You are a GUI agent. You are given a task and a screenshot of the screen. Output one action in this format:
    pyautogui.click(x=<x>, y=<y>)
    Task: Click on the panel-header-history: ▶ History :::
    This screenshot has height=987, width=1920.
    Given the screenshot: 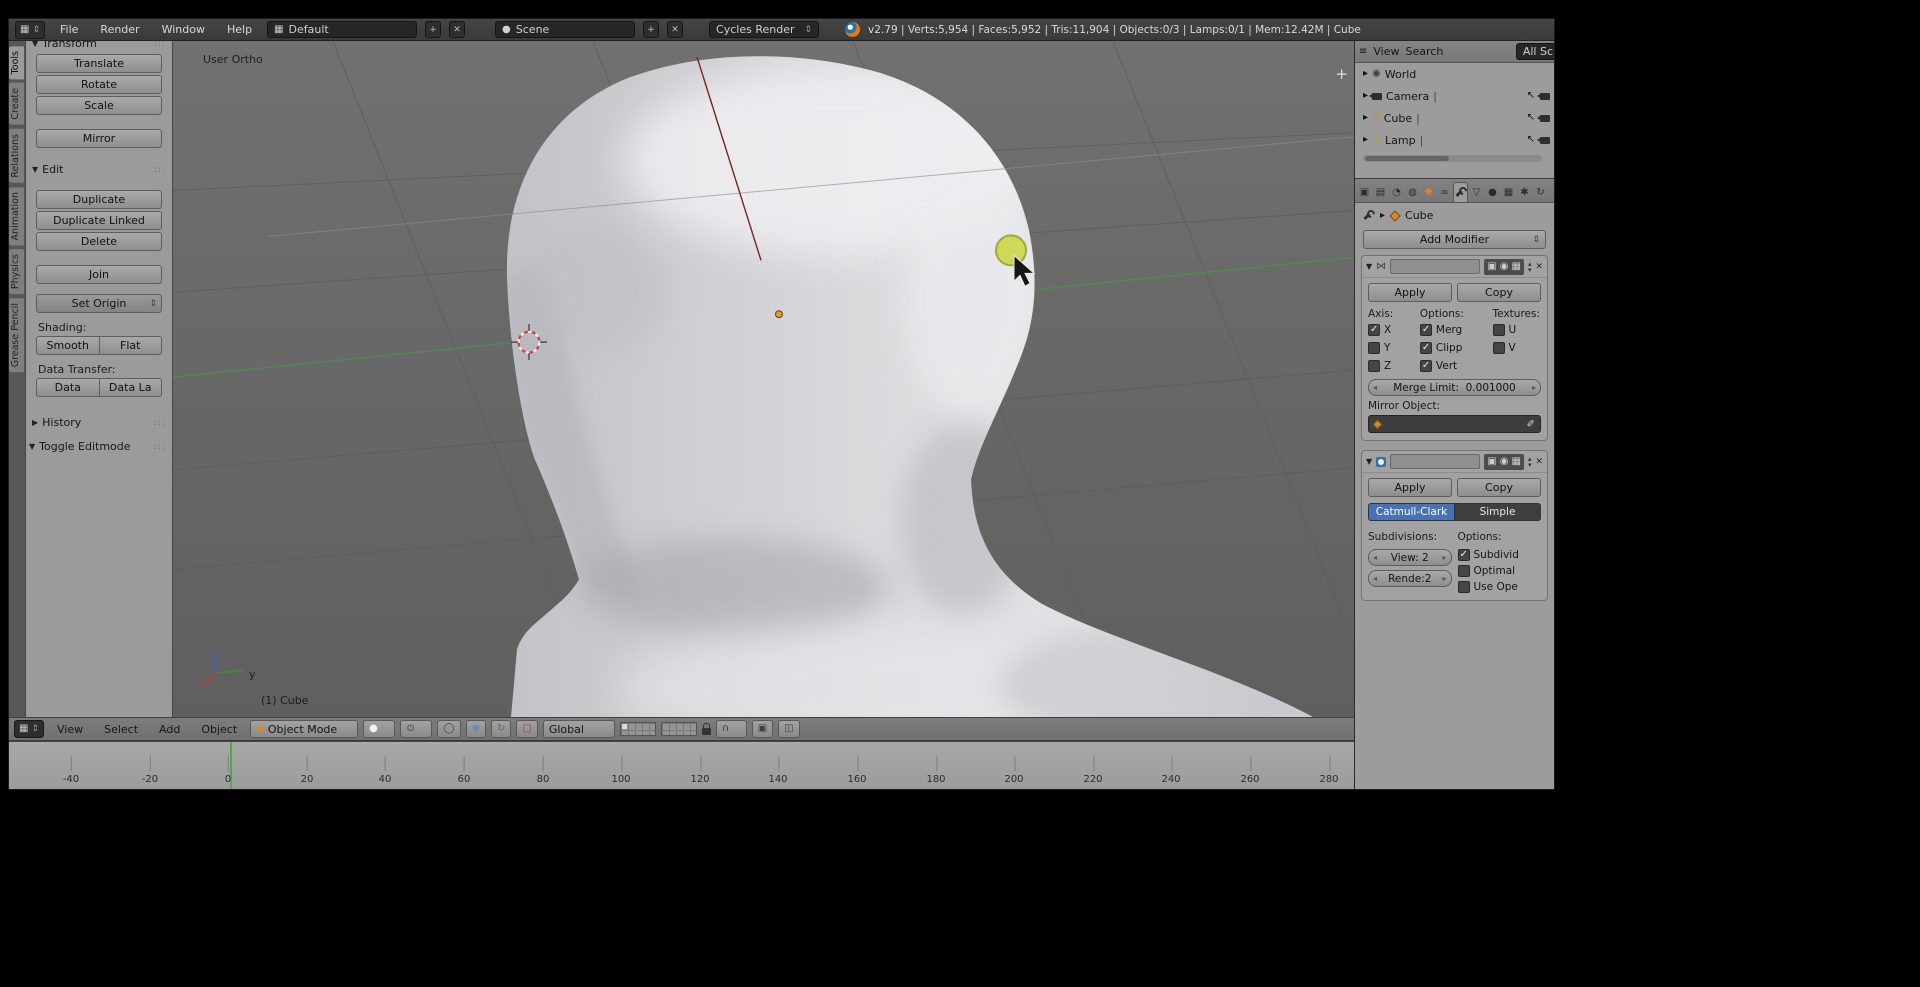 What is the action you would take?
    pyautogui.click(x=99, y=422)
    